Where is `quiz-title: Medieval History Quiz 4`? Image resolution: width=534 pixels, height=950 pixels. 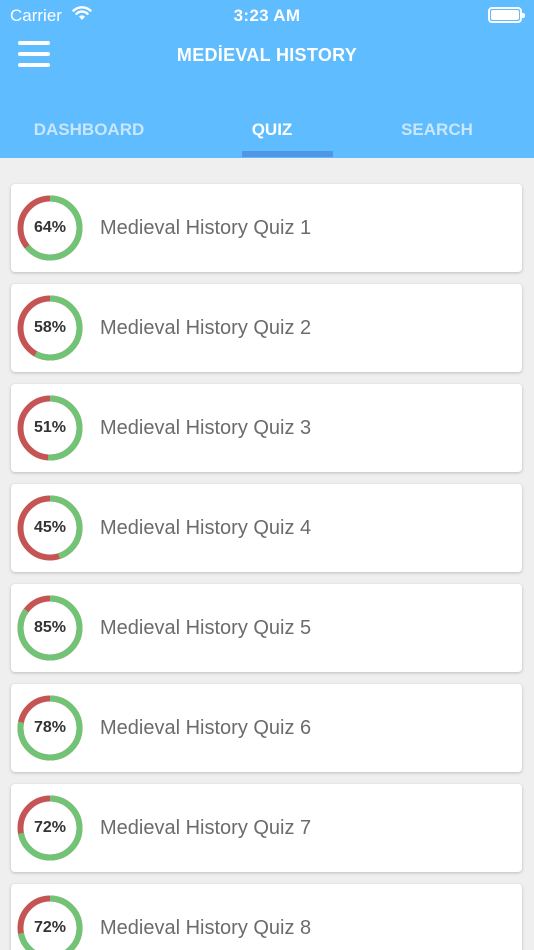 quiz-title: Medieval History Quiz 4 is located at coordinates (206, 528).